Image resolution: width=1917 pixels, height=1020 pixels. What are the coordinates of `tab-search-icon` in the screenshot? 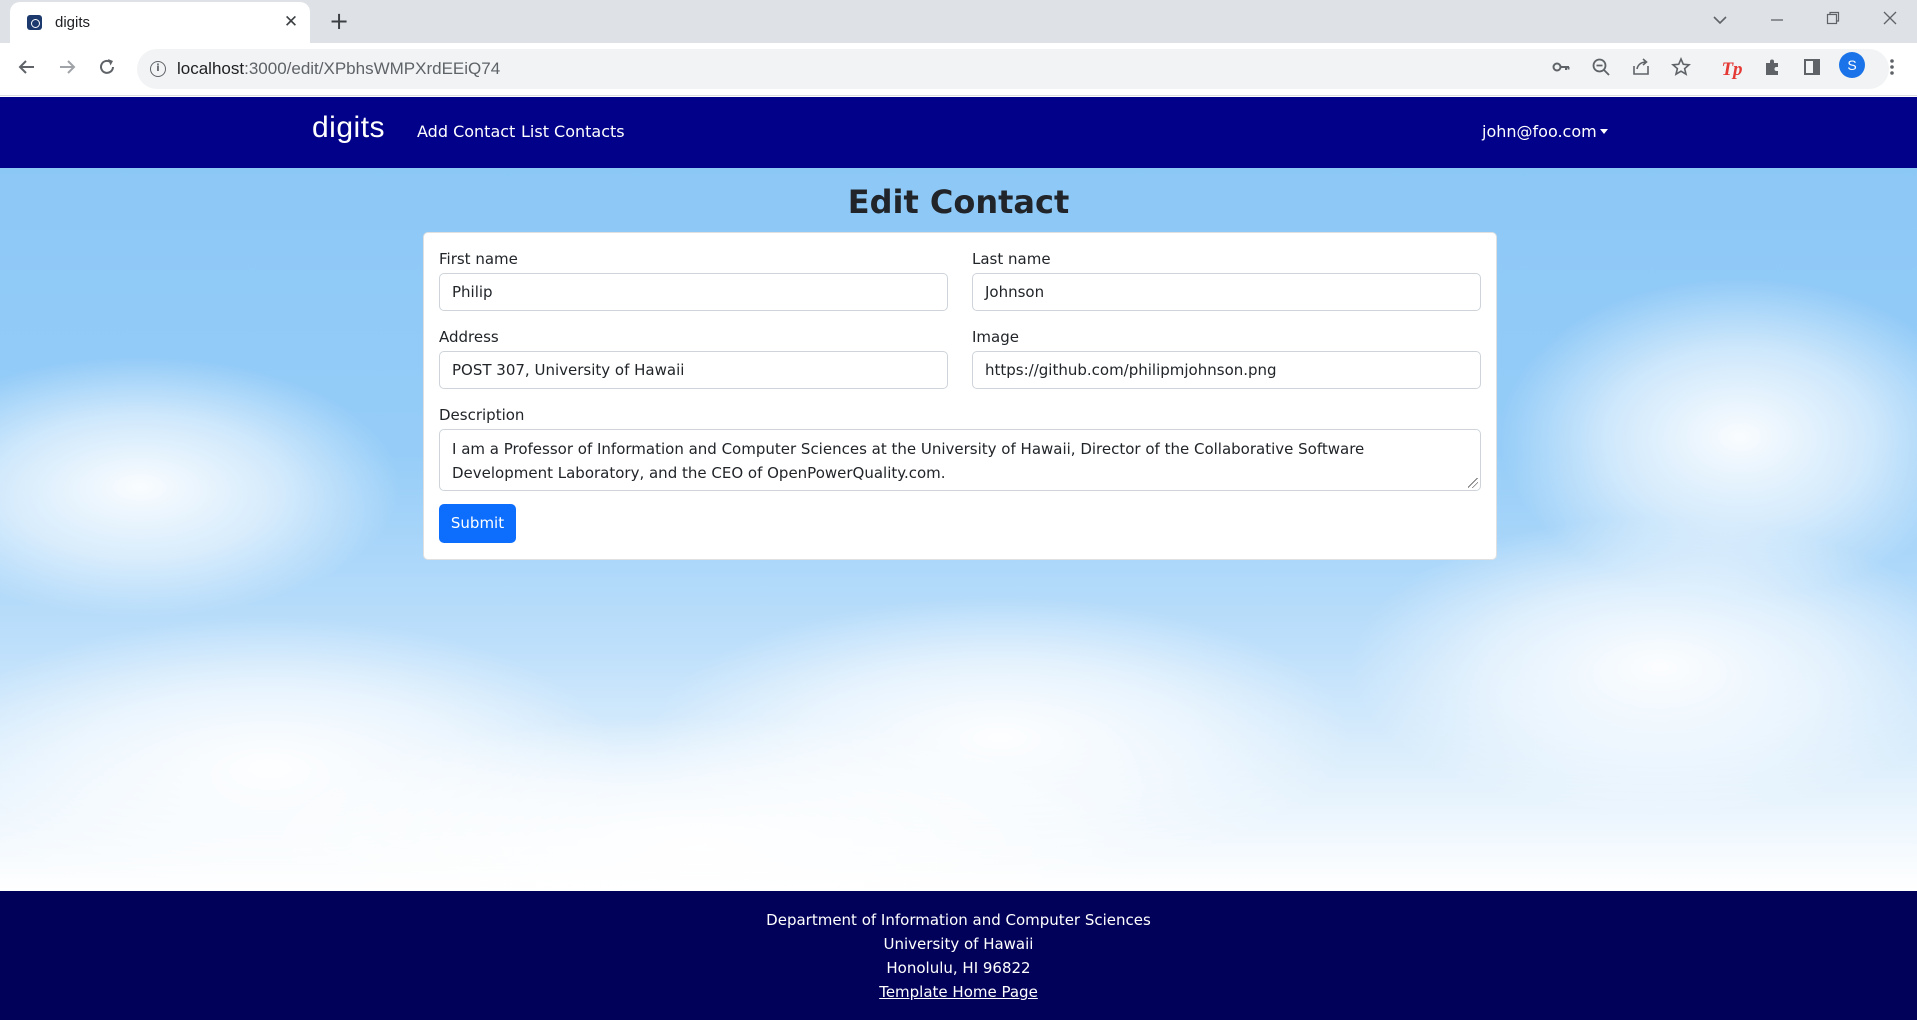 It's located at (1720, 20).